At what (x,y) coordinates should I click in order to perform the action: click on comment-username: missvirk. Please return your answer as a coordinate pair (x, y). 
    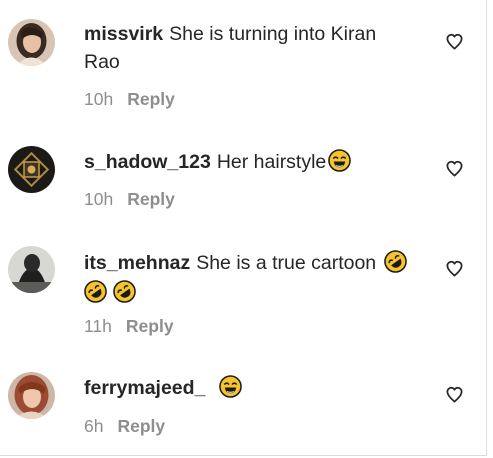
    Looking at the image, I should click on (123, 34).